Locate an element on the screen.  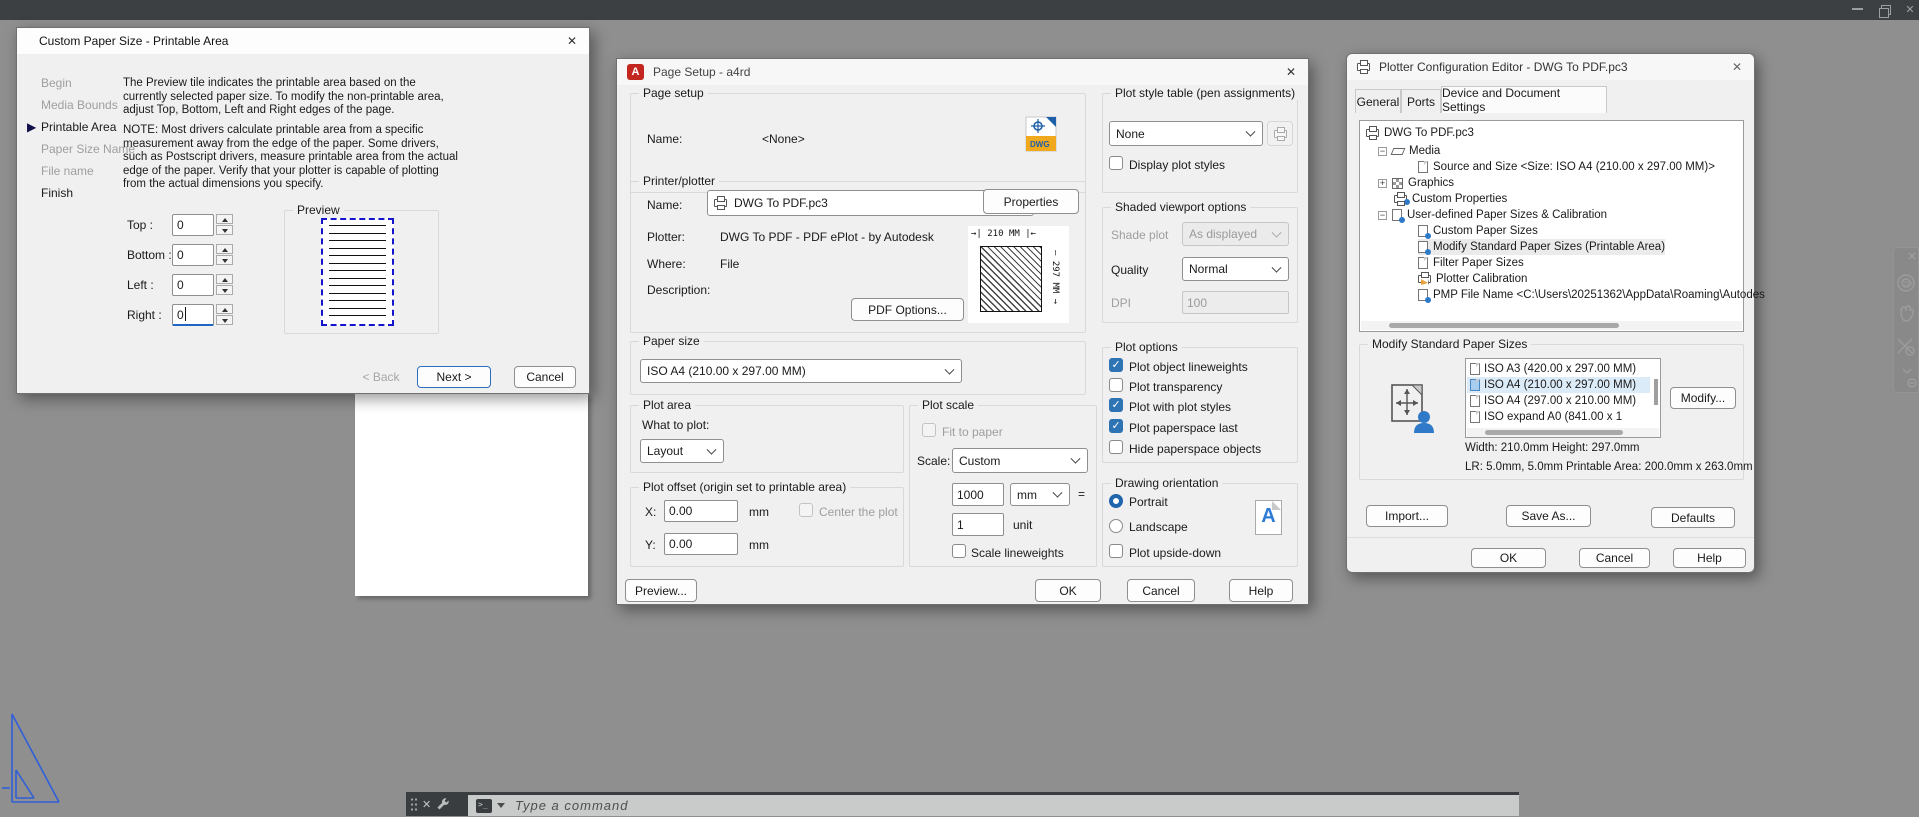
size-item-a3: ISO A3 (420.00 x 297.00 MM) is located at coordinates (1558, 369).